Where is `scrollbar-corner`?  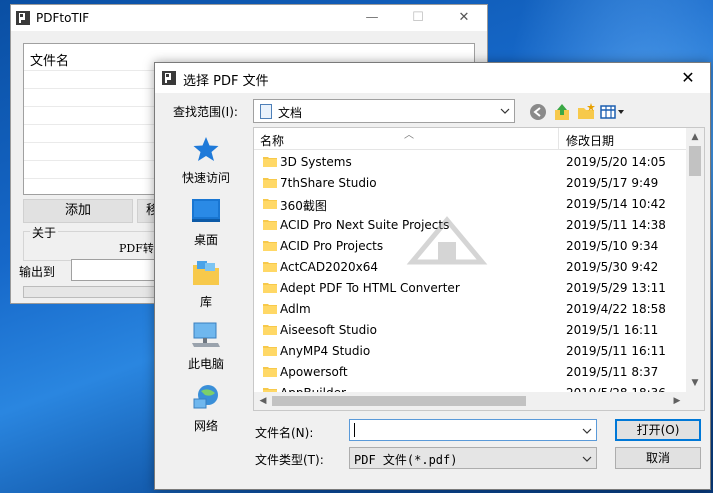 scrollbar-corner is located at coordinates (695, 401).